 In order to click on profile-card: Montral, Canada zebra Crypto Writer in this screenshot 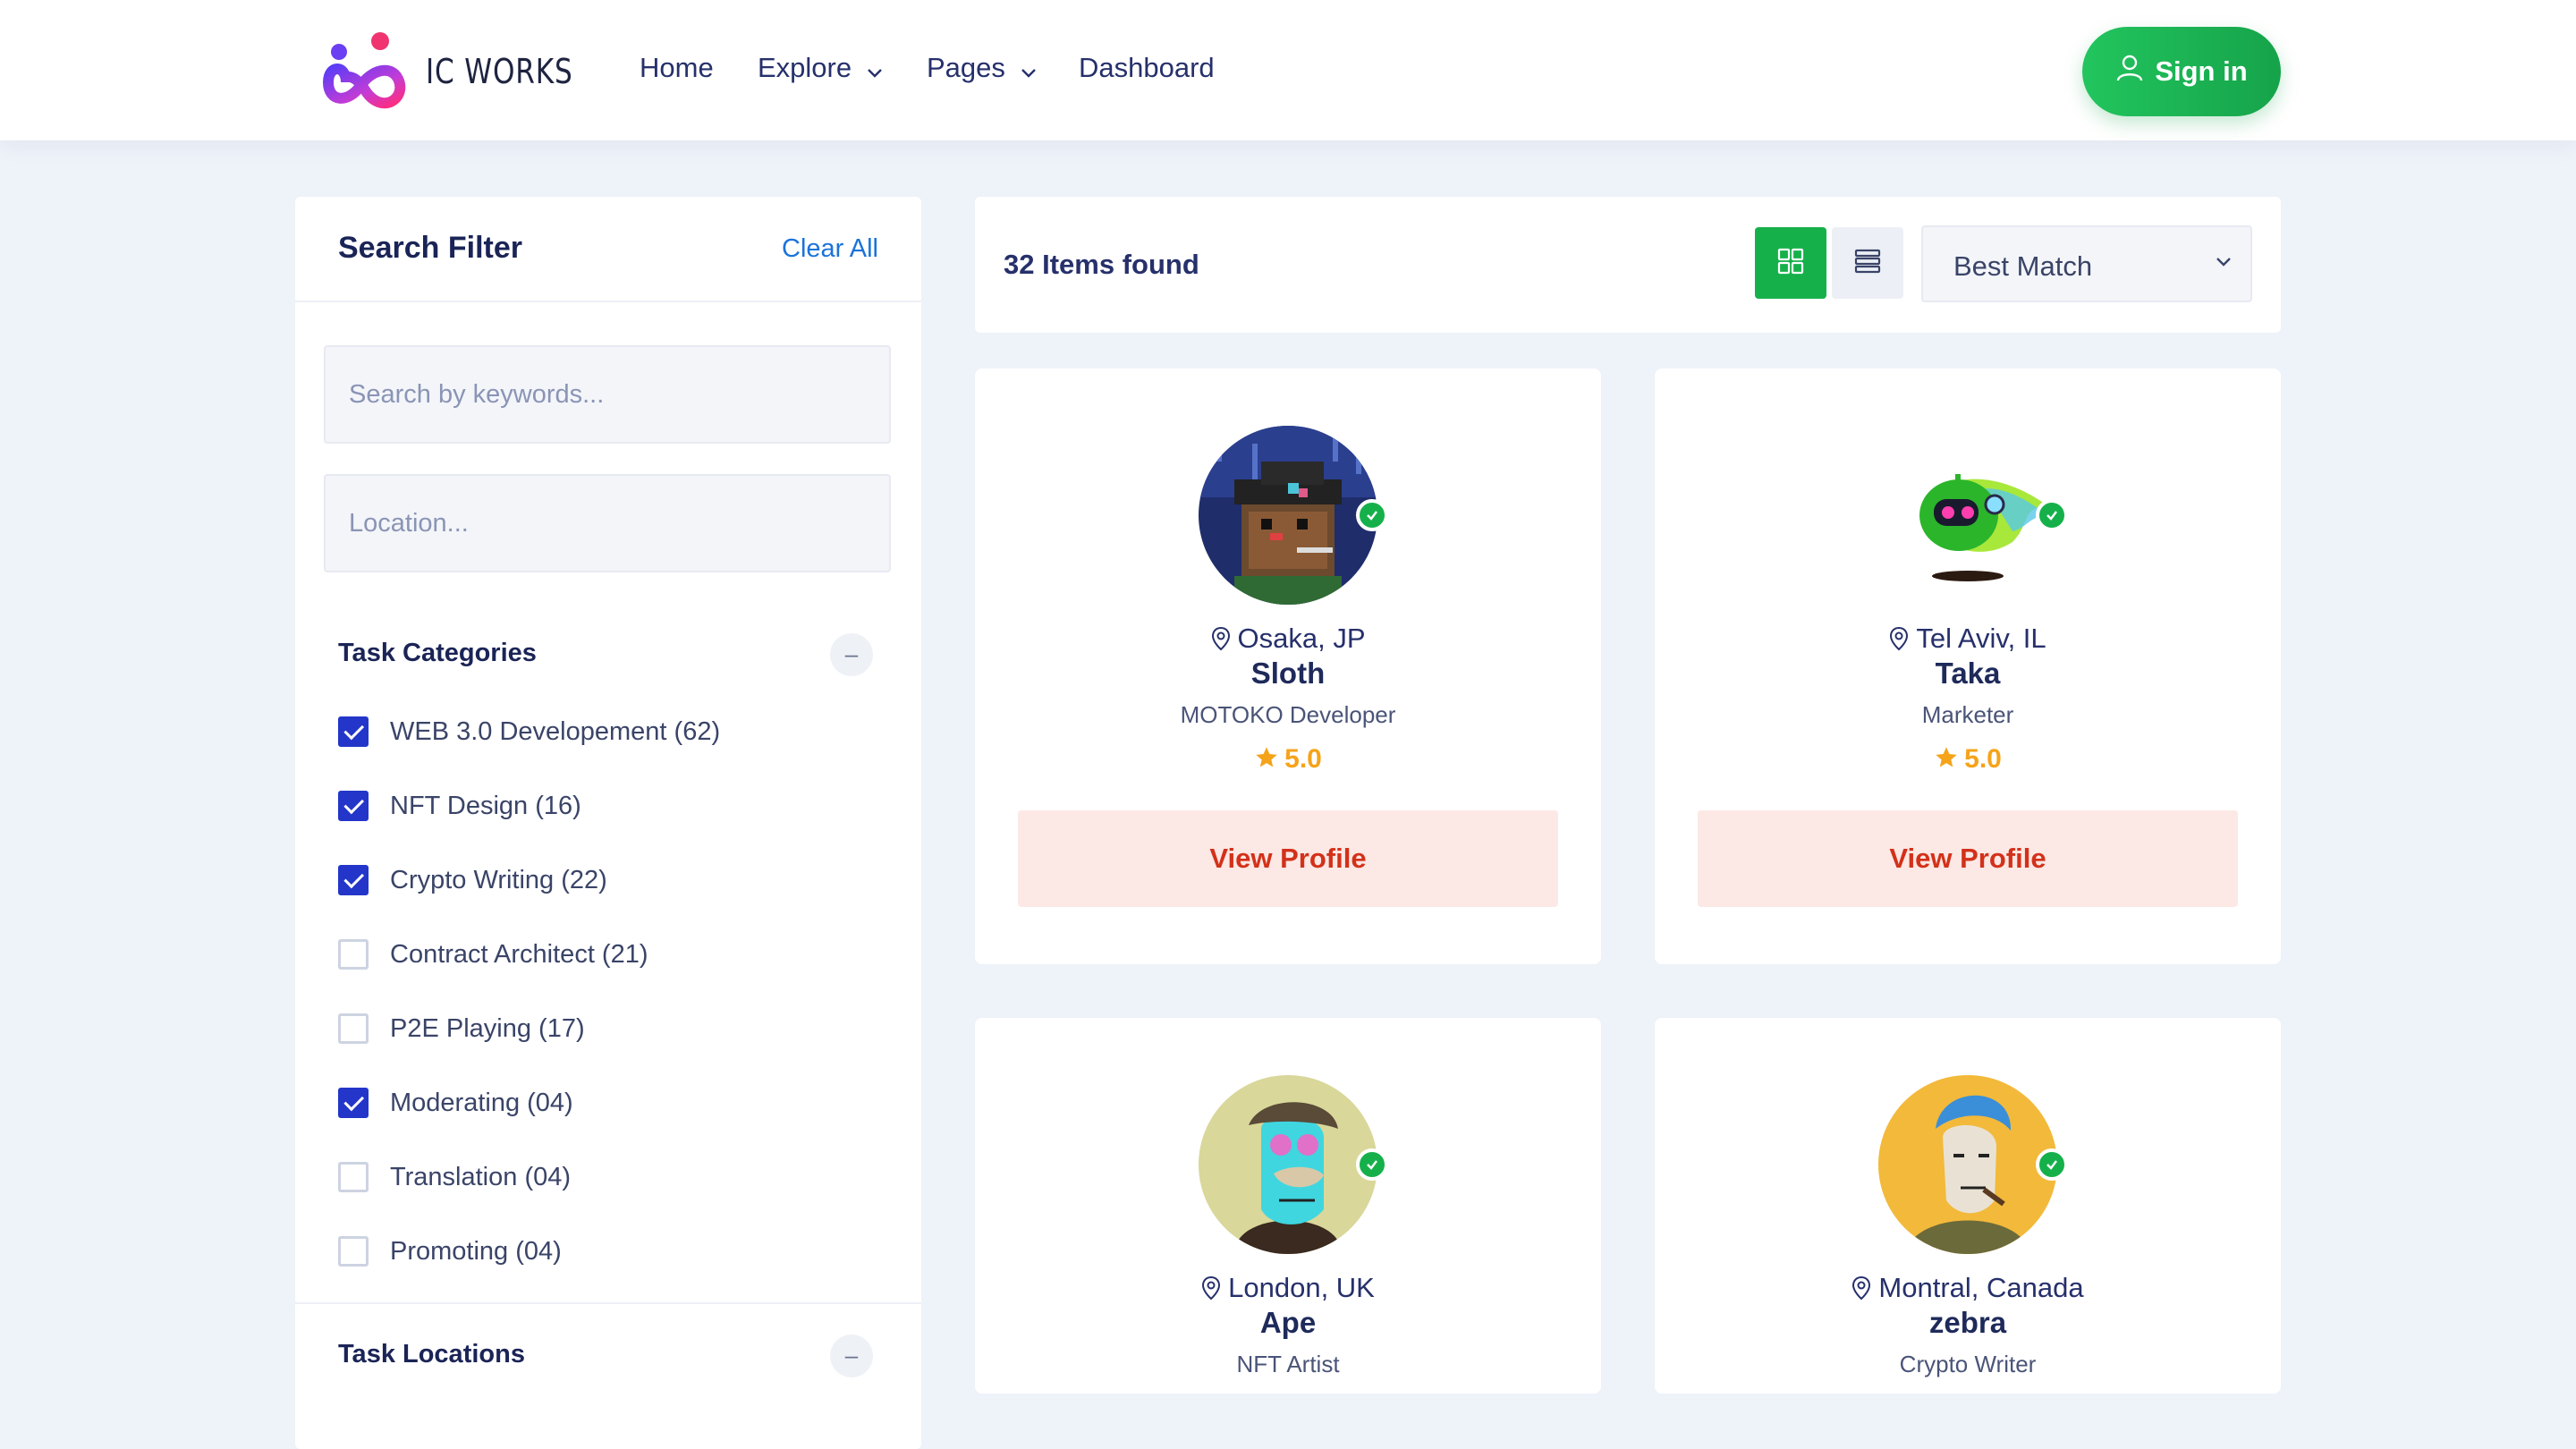, I will do `click(1968, 1206)`.